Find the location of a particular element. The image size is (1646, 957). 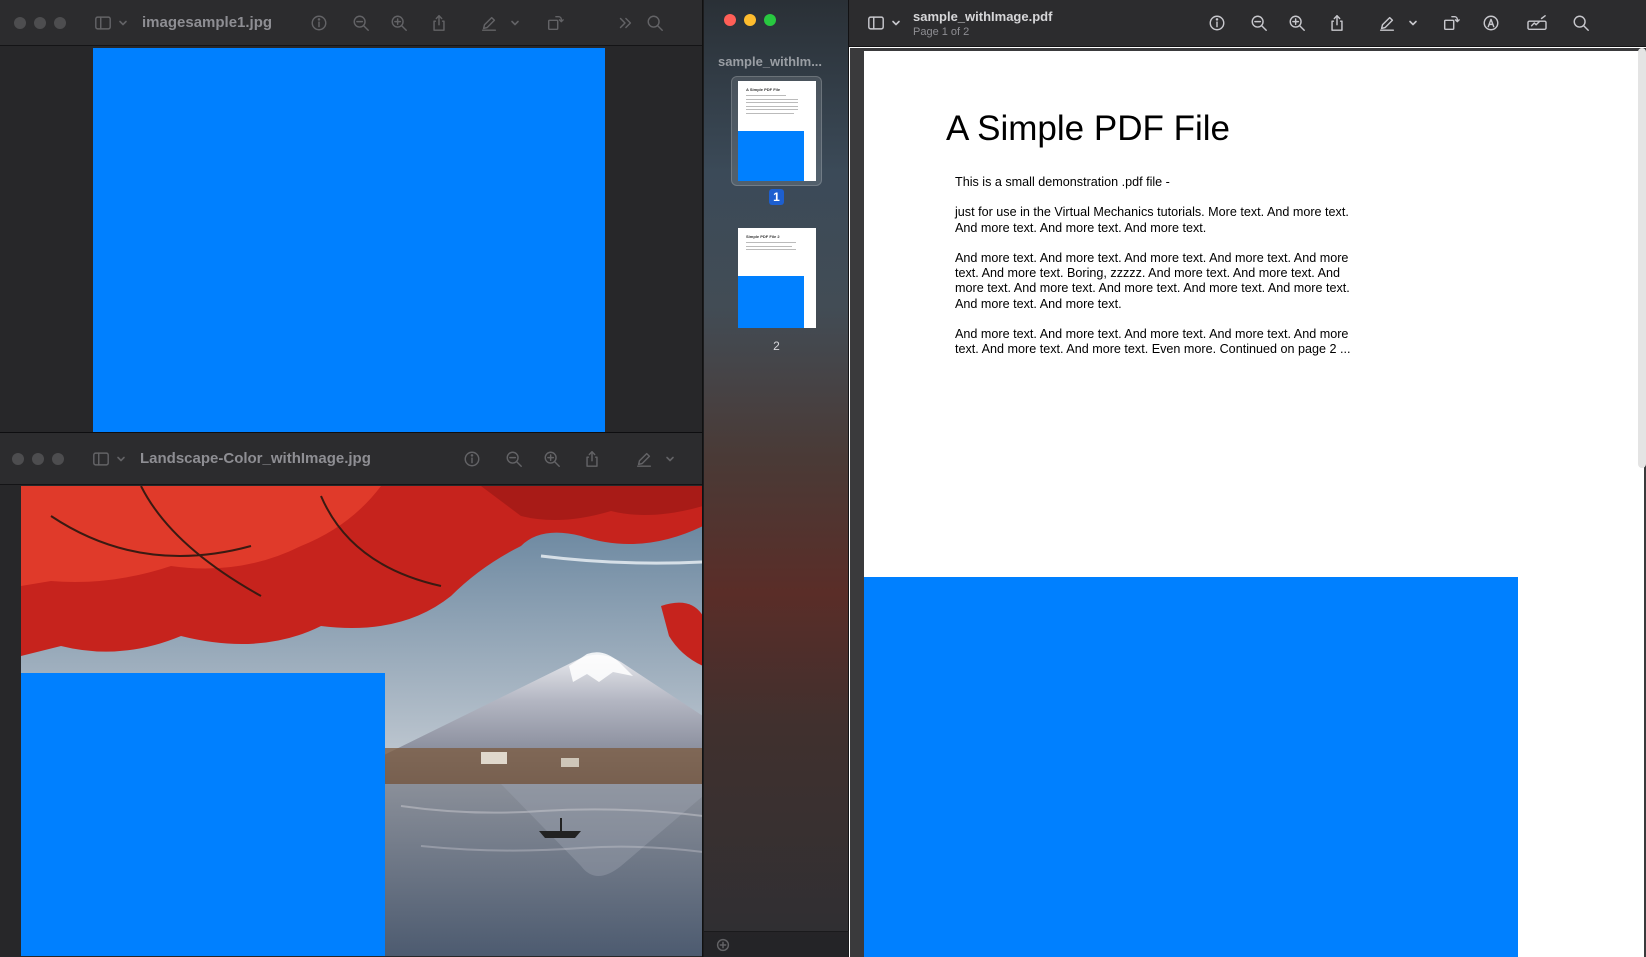

signature-icon is located at coordinates (1537, 23).